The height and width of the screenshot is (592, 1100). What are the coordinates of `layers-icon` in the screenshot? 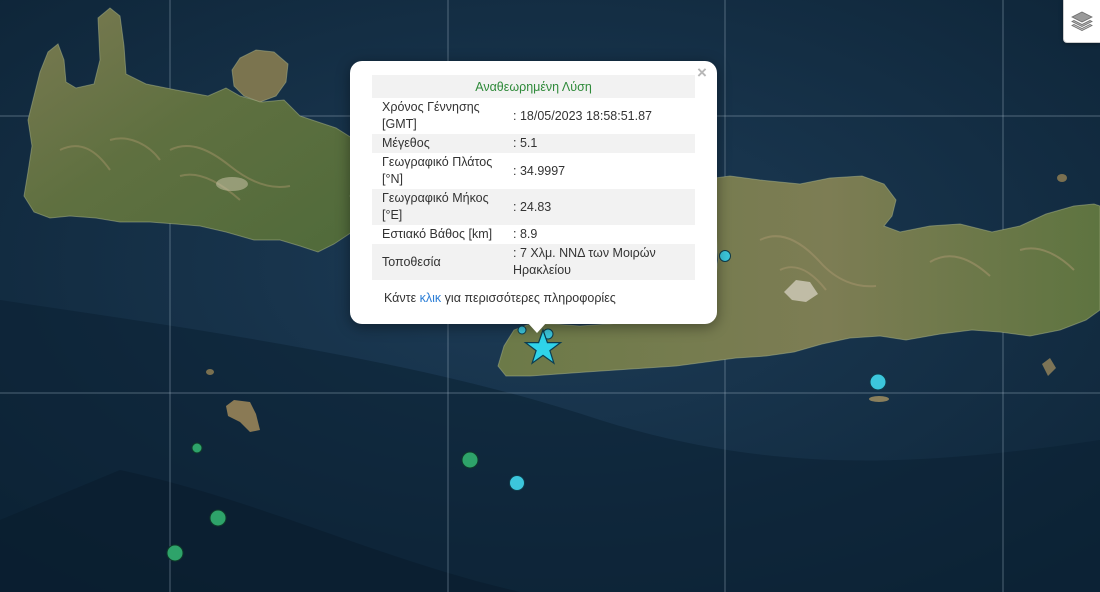 It's located at (1082, 21).